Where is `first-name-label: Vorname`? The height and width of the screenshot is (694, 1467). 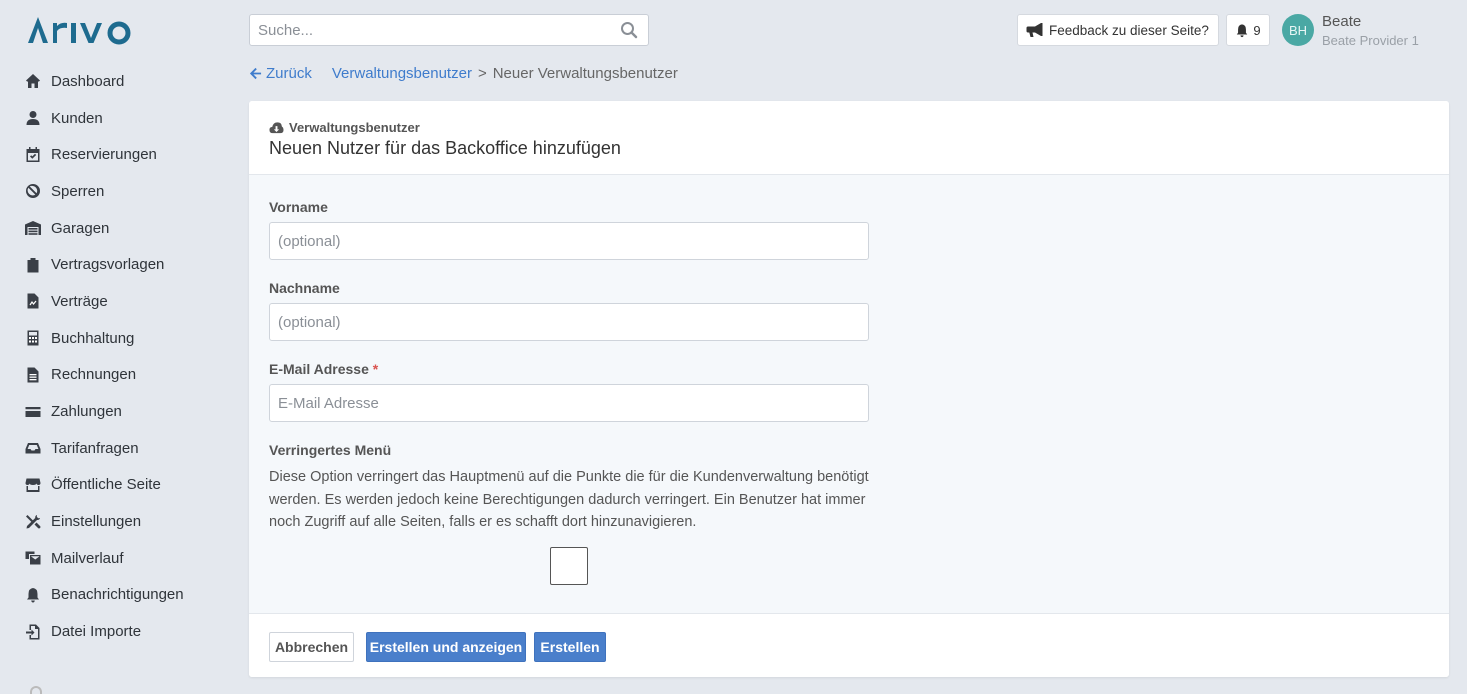
first-name-label: Vorname is located at coordinates (298, 207).